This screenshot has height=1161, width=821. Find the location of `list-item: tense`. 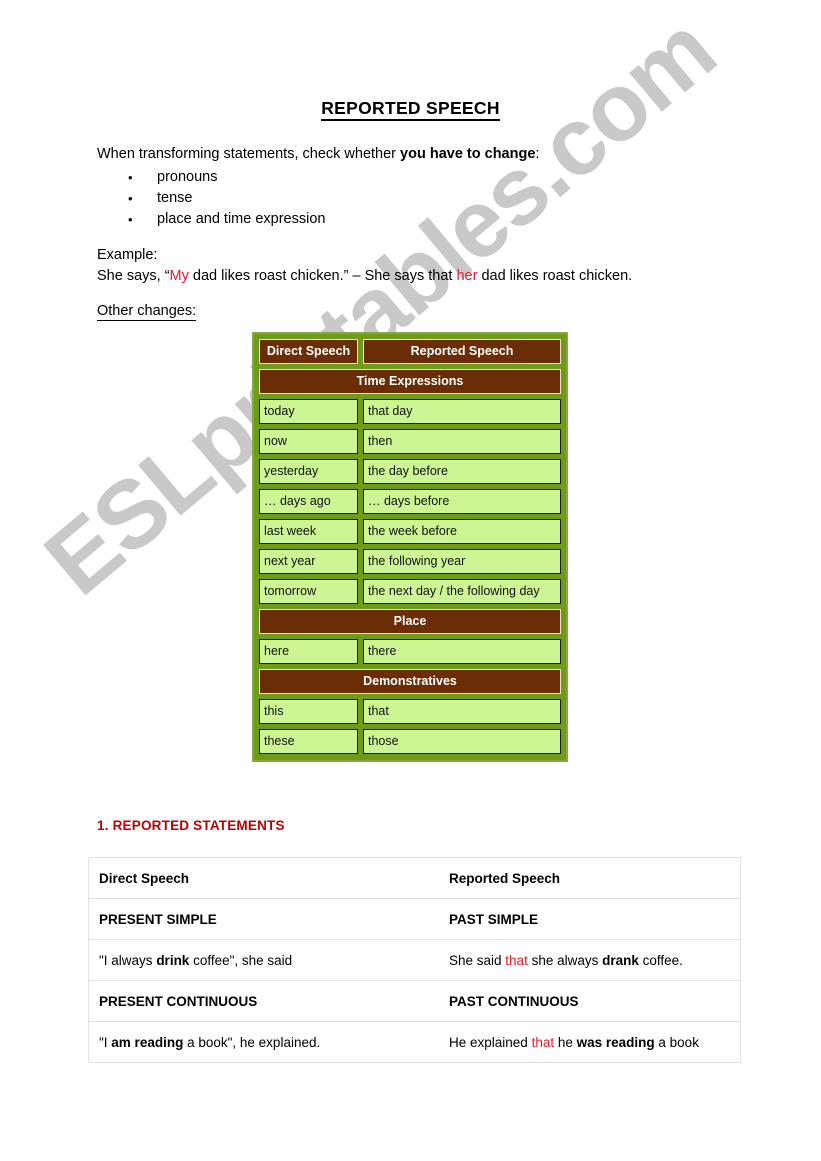

list-item: tense is located at coordinates (226, 198).